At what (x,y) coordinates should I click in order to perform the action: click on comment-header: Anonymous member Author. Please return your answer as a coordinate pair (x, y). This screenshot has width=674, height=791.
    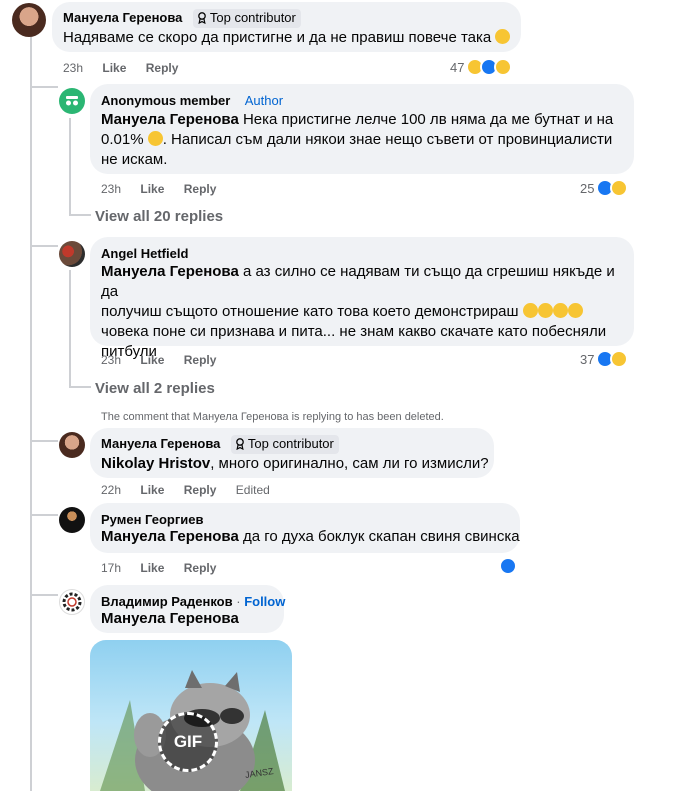
    Looking at the image, I should click on (192, 101).